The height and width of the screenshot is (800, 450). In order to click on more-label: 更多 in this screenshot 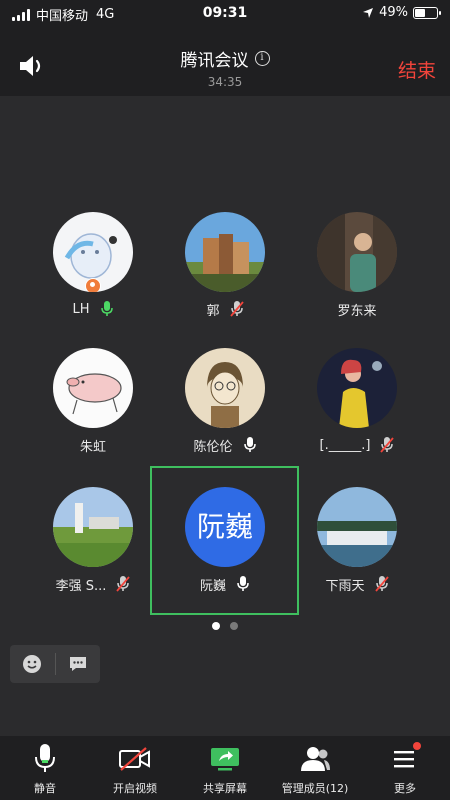, I will do `click(405, 788)`.